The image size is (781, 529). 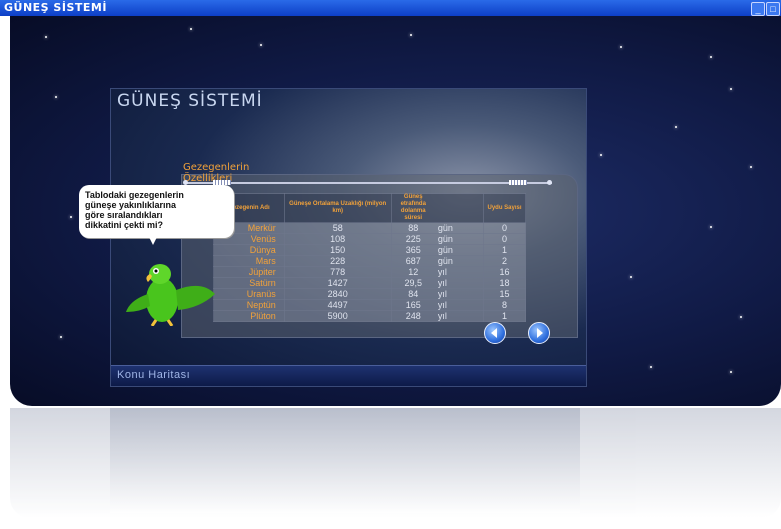 I want to click on planet-name-cell: Jüpiter, so click(x=249, y=272).